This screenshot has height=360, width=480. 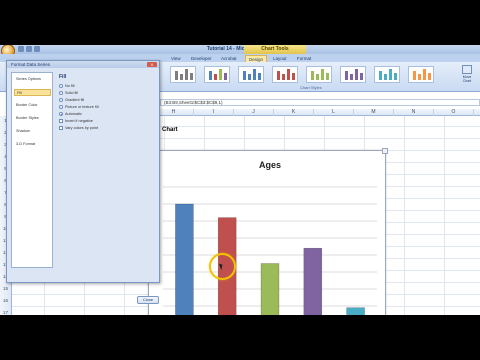 What do you see at coordinates (467, 69) in the screenshot?
I see `move-chart-icon` at bounding box center [467, 69].